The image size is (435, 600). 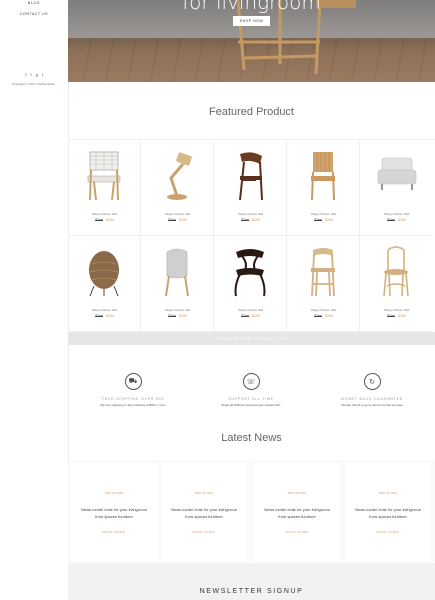 I want to click on newsletter-title: NEWSLETTER SIGNUP, so click(x=251, y=591).